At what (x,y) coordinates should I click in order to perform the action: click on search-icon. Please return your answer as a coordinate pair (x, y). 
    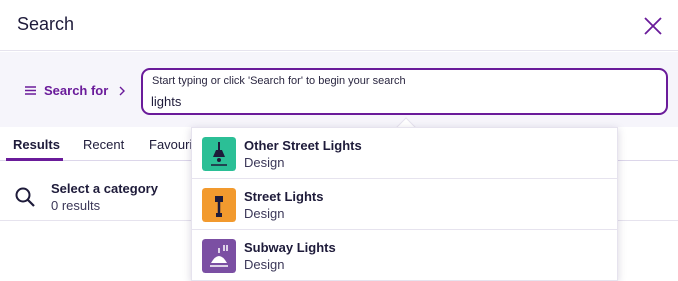
    Looking at the image, I should click on (25, 197).